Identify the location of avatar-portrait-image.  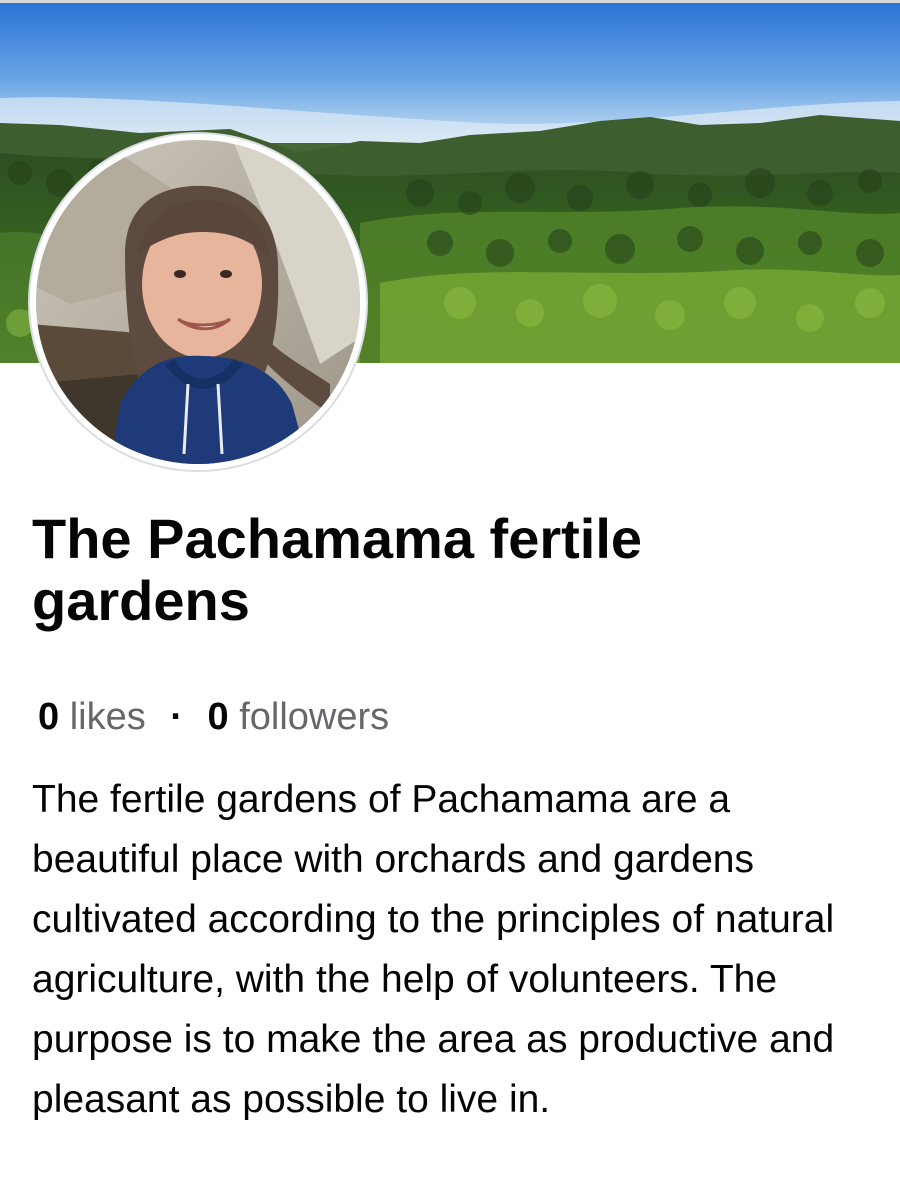
(198, 302).